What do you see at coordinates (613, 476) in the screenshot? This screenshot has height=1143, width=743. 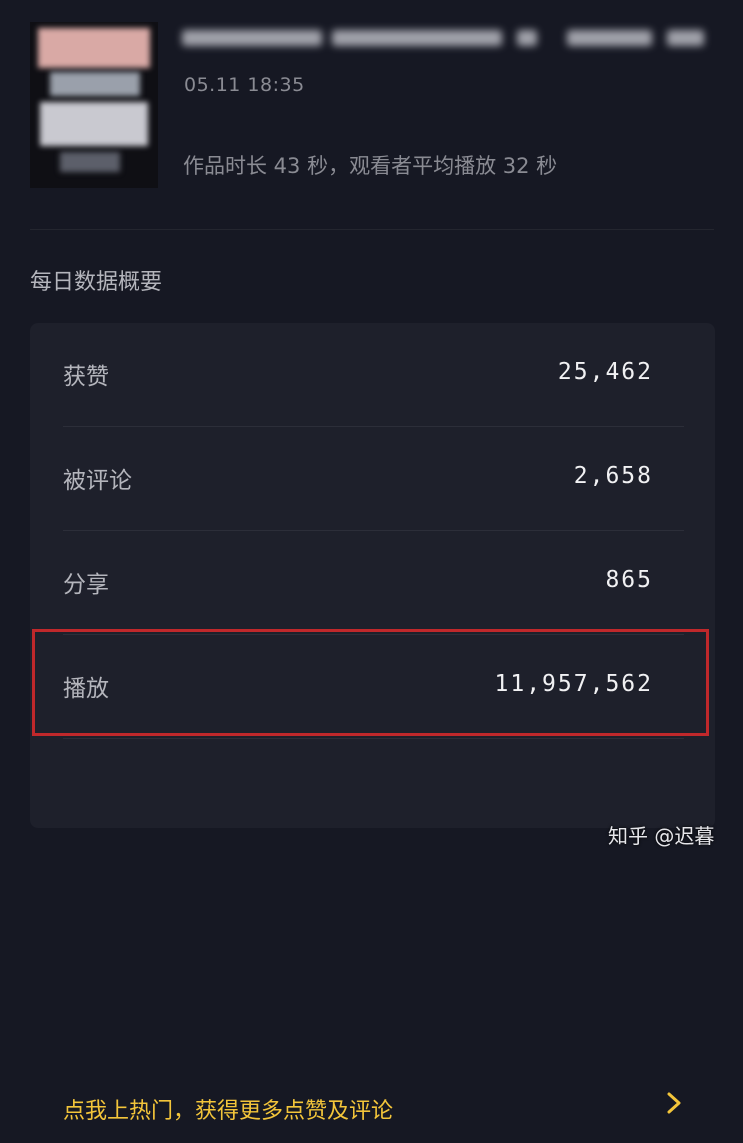 I see `stat-value: 2,658` at bounding box center [613, 476].